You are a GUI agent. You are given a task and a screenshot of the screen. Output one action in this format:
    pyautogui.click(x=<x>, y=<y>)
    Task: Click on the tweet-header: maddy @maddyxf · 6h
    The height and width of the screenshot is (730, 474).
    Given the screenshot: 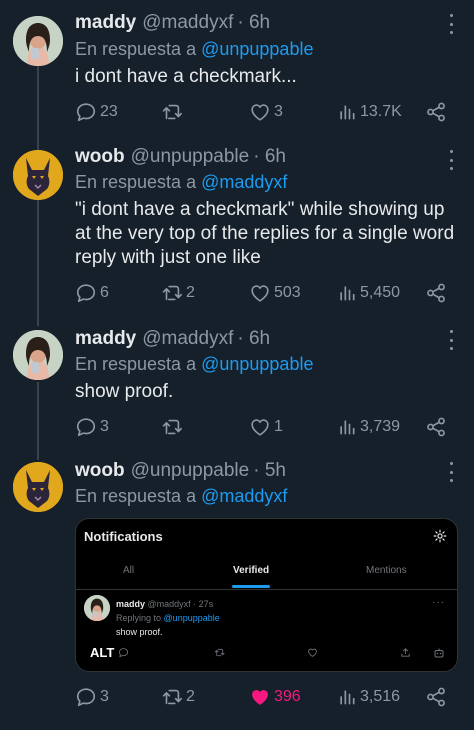 What is the action you would take?
    pyautogui.click(x=172, y=340)
    